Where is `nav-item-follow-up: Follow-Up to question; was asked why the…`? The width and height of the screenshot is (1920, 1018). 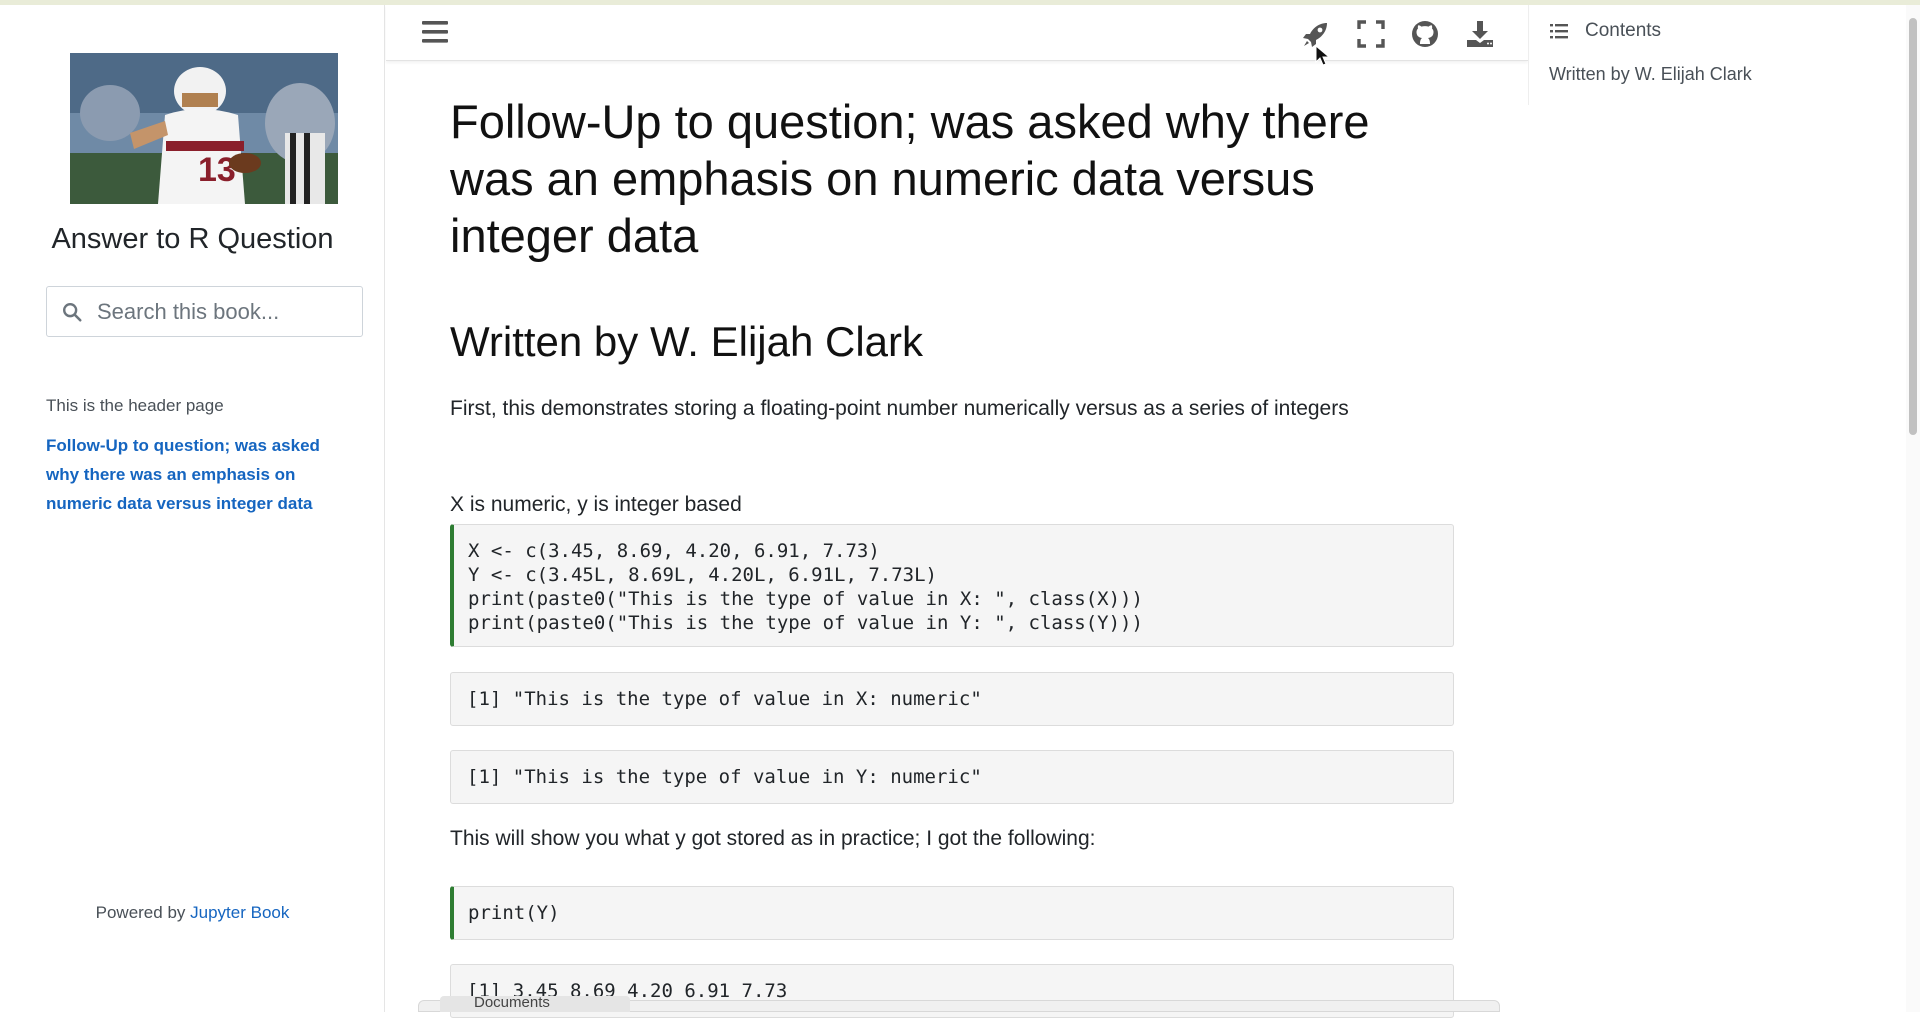 nav-item-follow-up: Follow-Up to question; was asked why the… is located at coordinates (196, 474).